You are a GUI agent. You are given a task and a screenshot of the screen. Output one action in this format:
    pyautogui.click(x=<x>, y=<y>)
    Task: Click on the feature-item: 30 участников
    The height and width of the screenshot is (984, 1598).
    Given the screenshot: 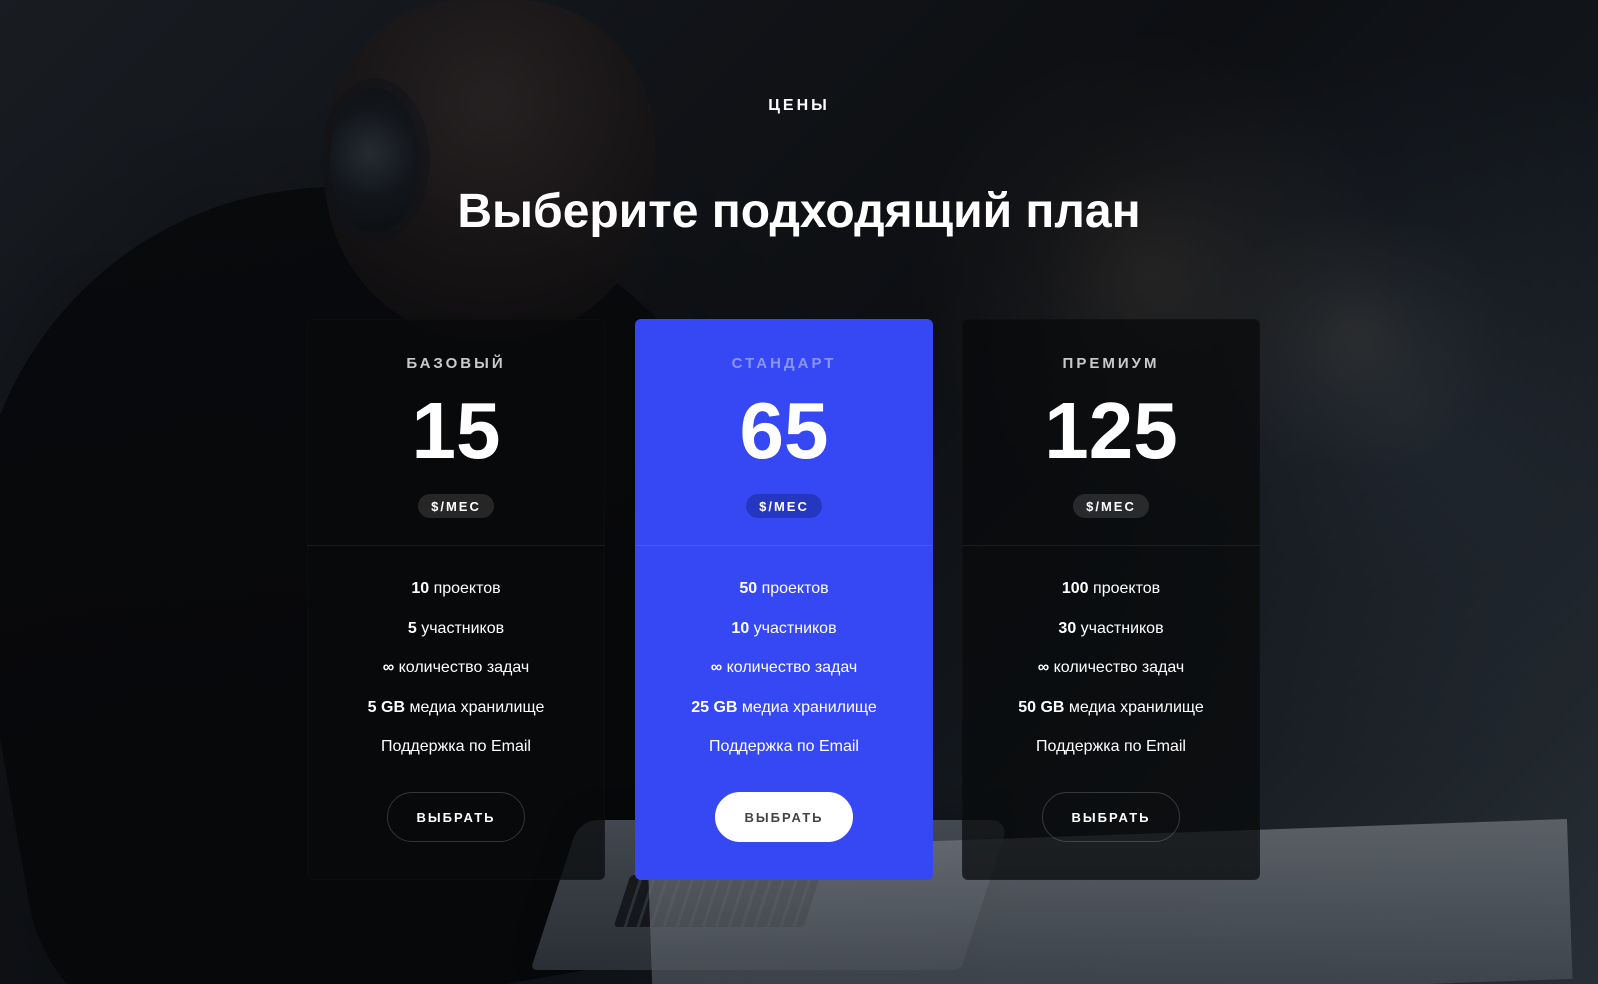 What is the action you would take?
    pyautogui.click(x=1111, y=635)
    